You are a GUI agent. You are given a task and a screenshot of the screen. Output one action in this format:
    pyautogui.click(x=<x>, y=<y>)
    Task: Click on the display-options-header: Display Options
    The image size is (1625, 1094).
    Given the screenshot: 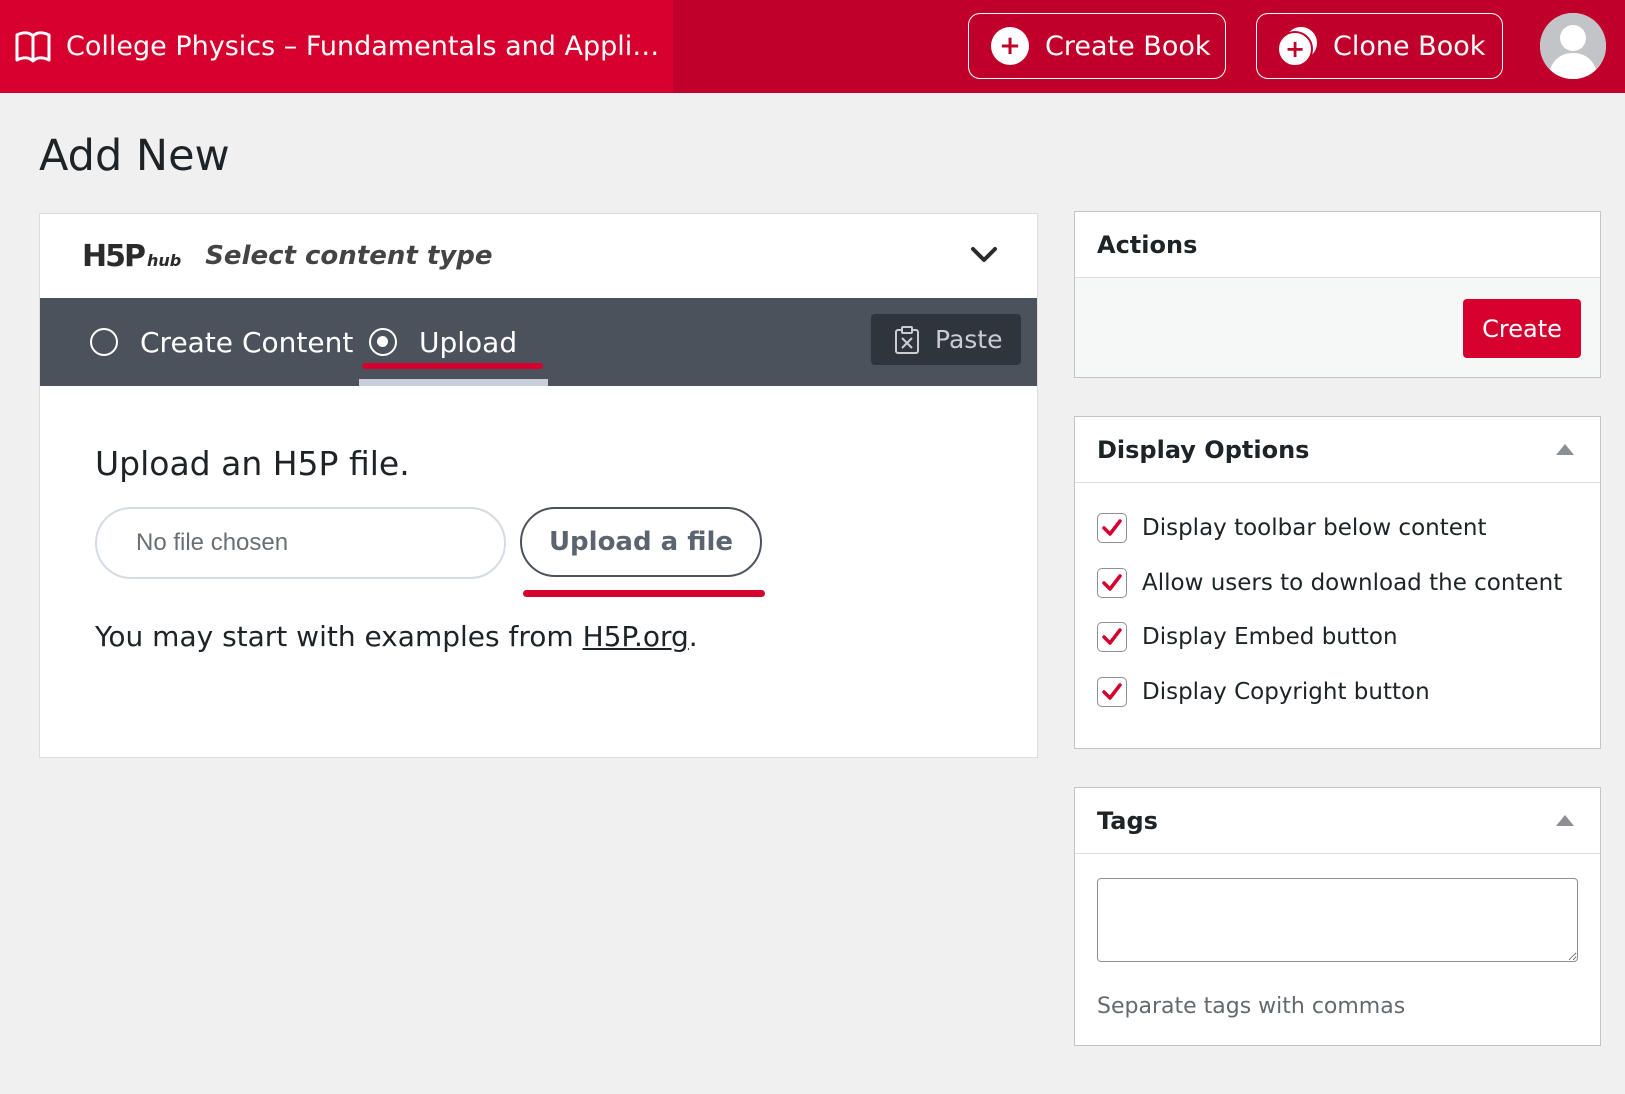 What is the action you would take?
    pyautogui.click(x=1337, y=450)
    